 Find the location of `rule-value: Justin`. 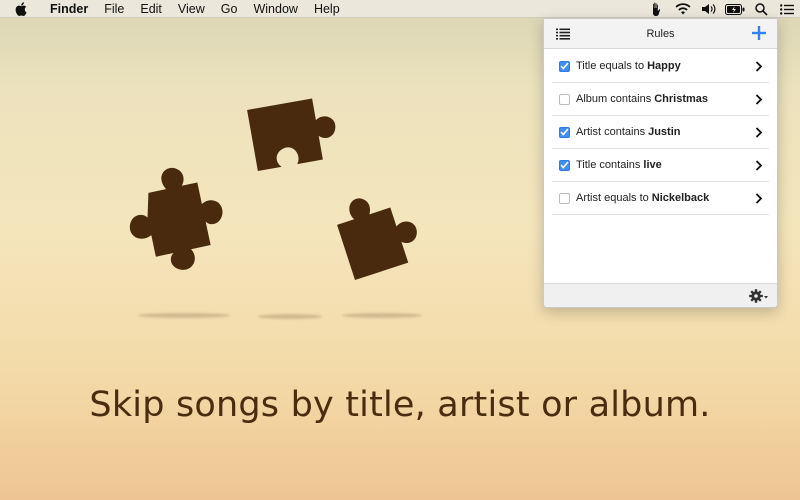

rule-value: Justin is located at coordinates (664, 132).